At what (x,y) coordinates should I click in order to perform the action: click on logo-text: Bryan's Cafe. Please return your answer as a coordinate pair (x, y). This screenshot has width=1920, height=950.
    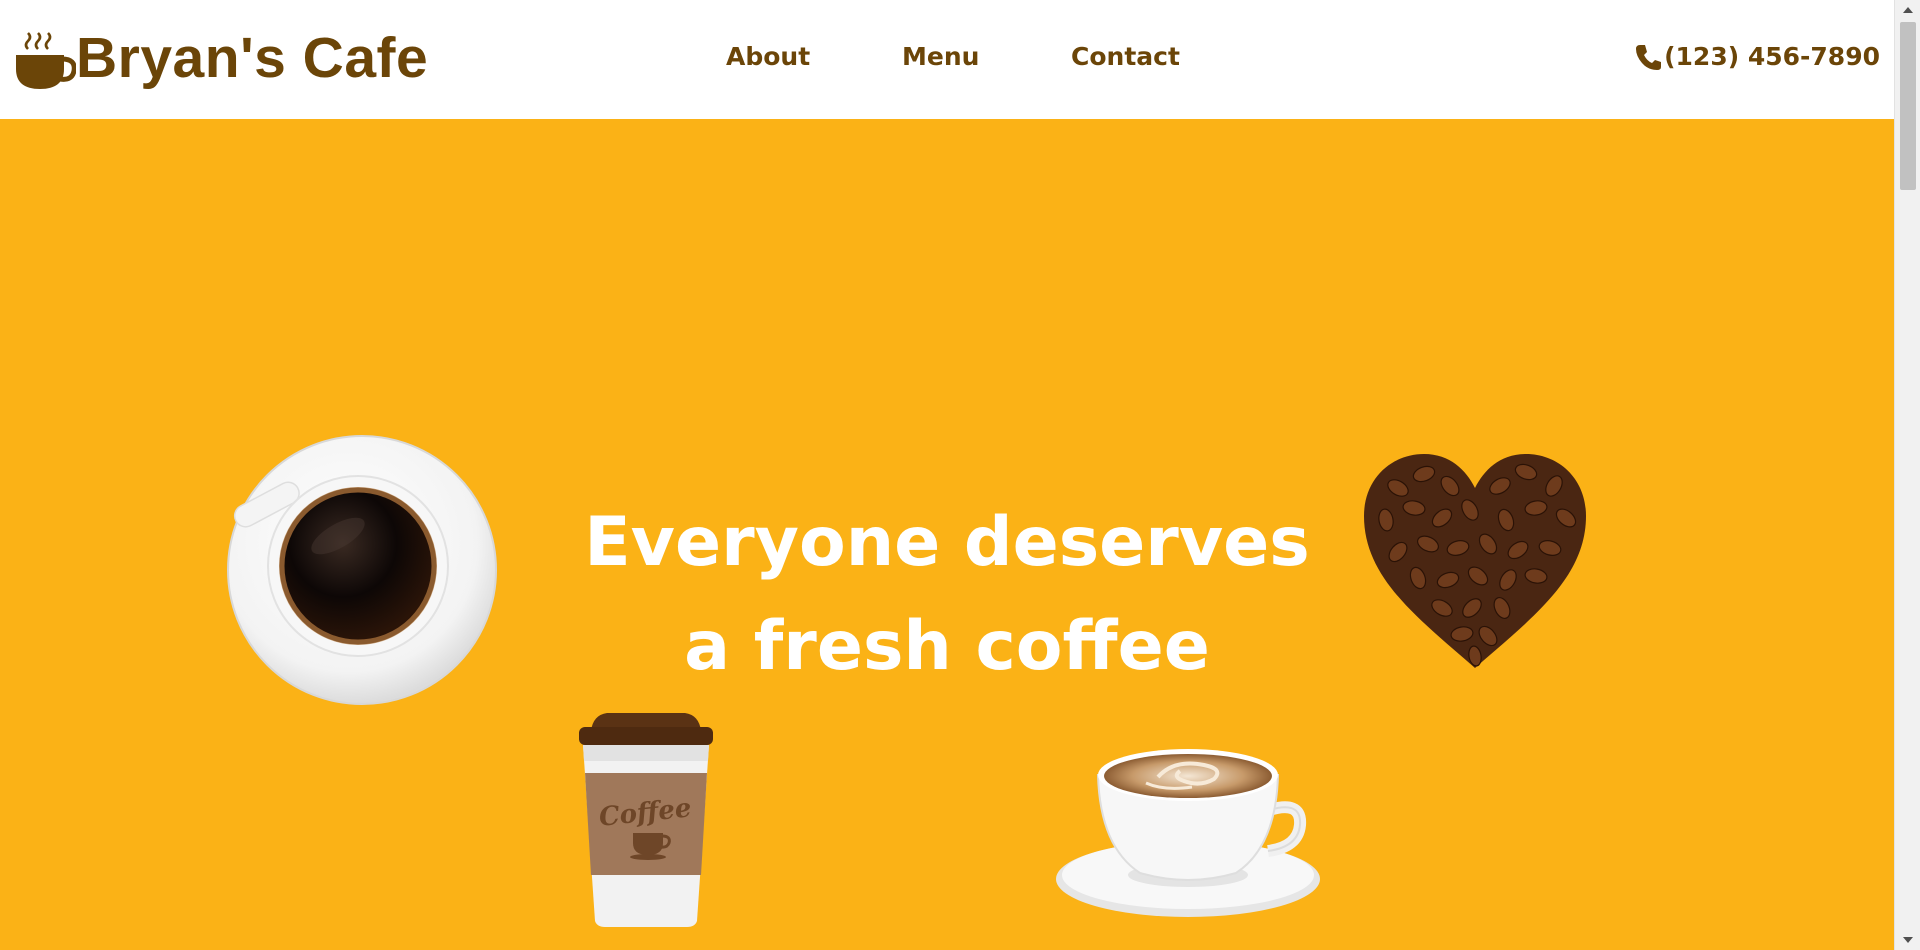
    Looking at the image, I should click on (252, 57).